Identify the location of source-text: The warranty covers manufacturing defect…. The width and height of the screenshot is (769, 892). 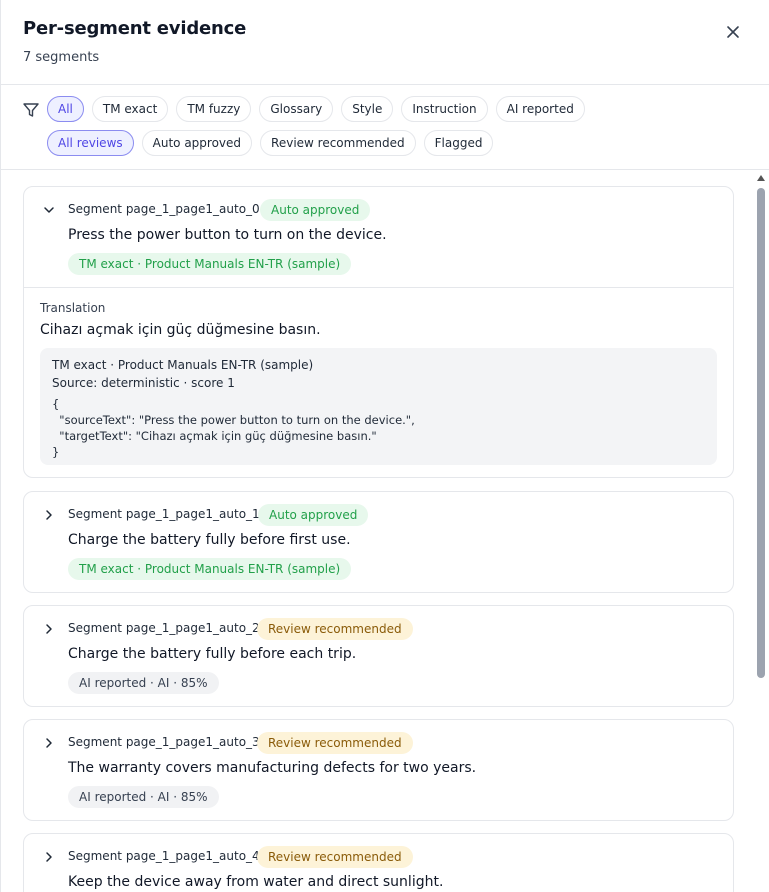
(272, 768).